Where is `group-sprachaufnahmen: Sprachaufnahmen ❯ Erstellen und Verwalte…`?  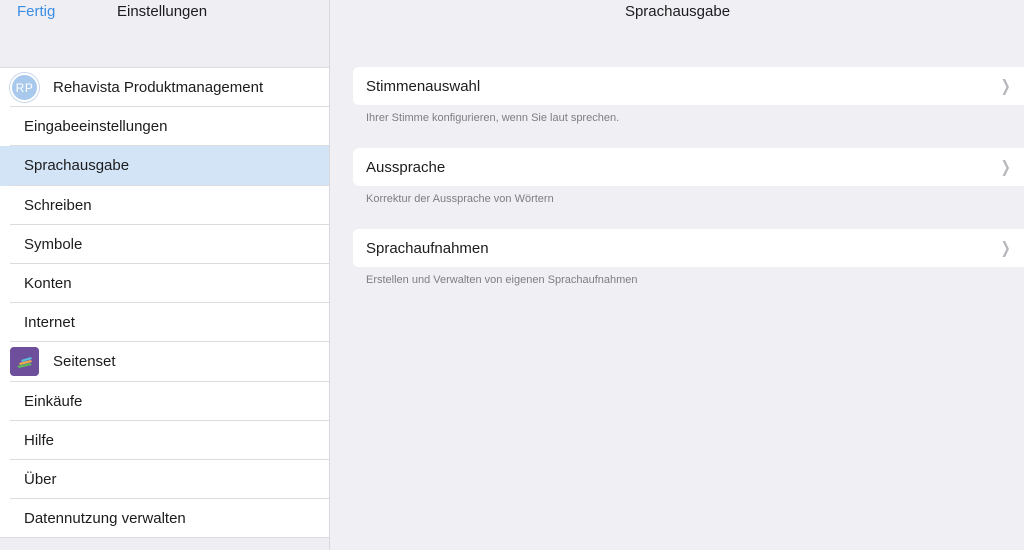 group-sprachaufnahmen: Sprachaufnahmen ❯ Erstellen und Verwalte… is located at coordinates (688, 257).